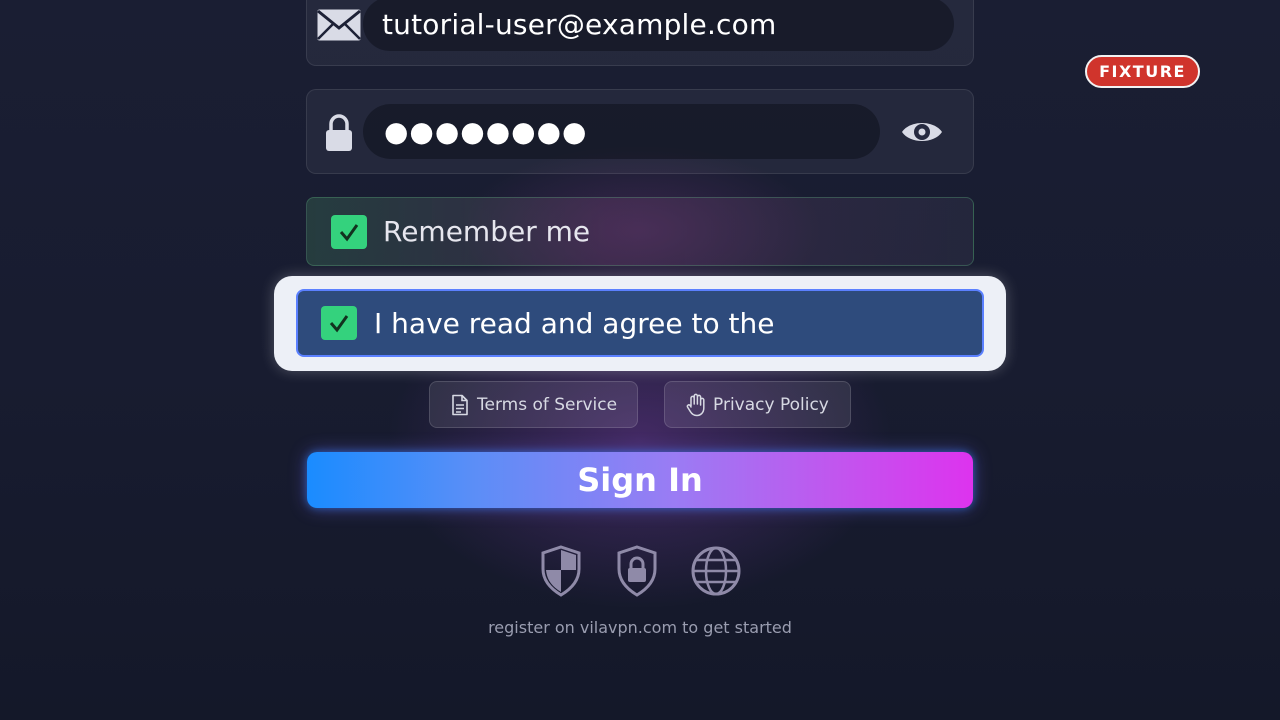 The width and height of the screenshot is (1280, 720). What do you see at coordinates (922, 132) in the screenshot?
I see `eye-icon` at bounding box center [922, 132].